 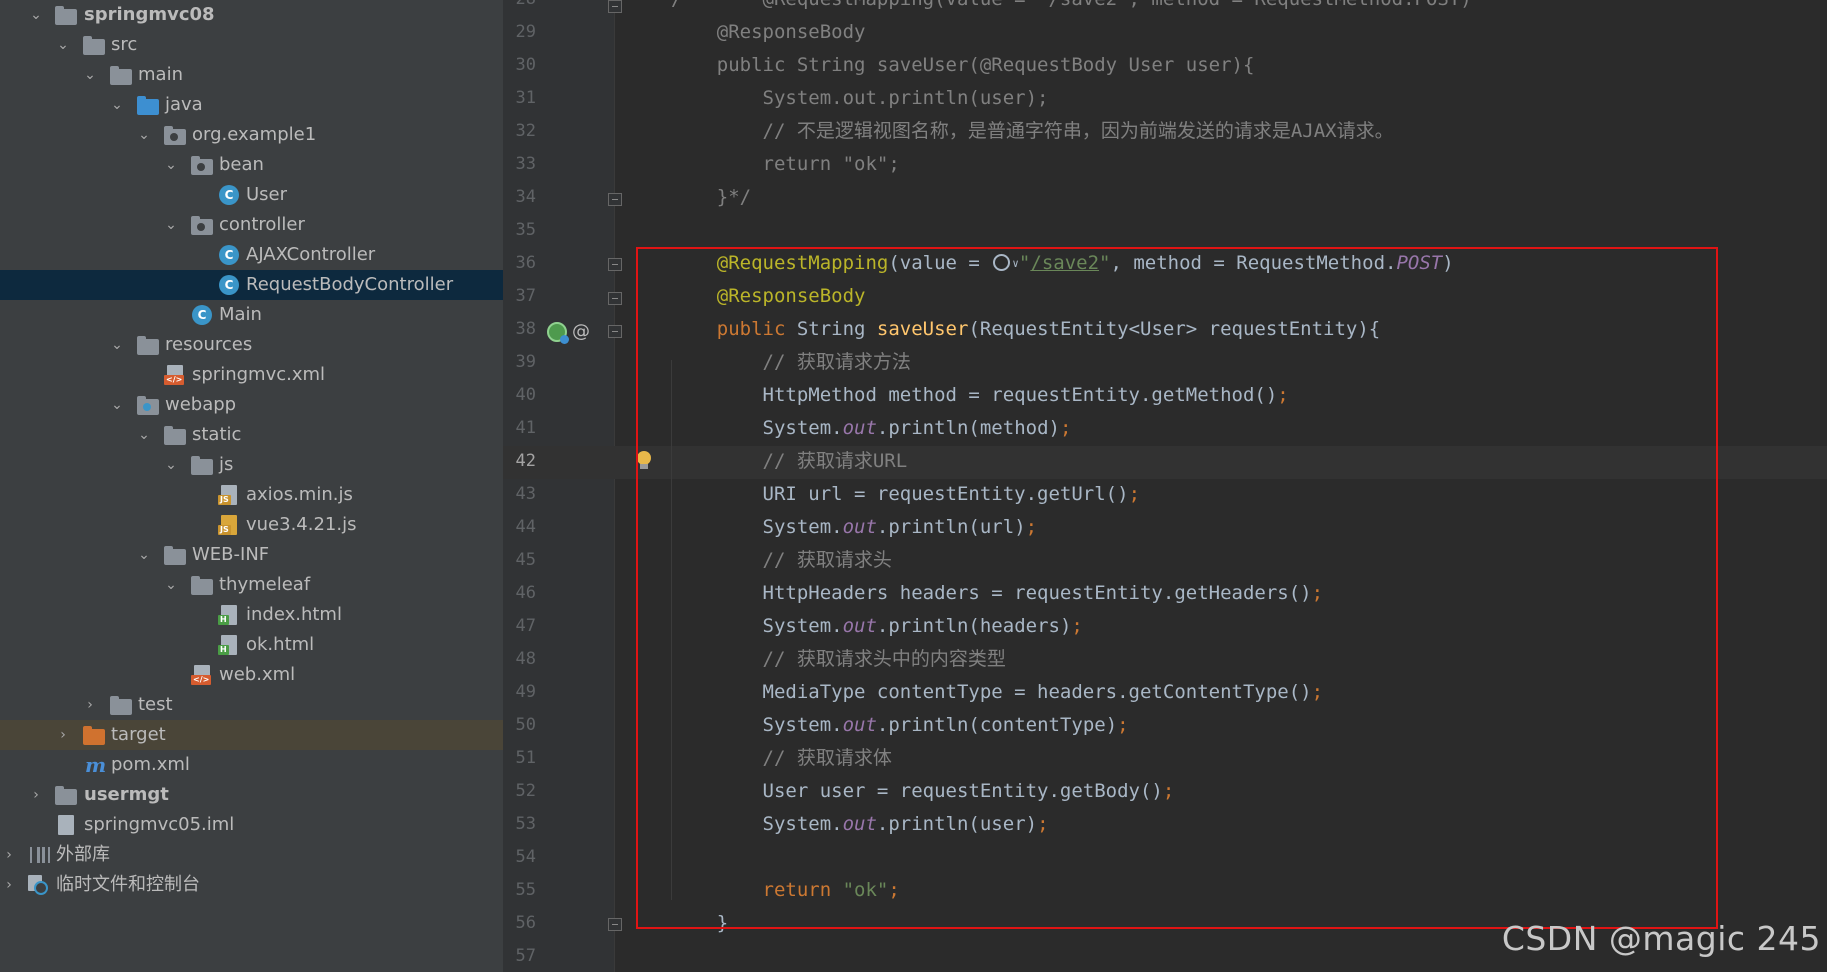 What do you see at coordinates (791, 362) in the screenshot?
I see `code-line: // 获取请求方法` at bounding box center [791, 362].